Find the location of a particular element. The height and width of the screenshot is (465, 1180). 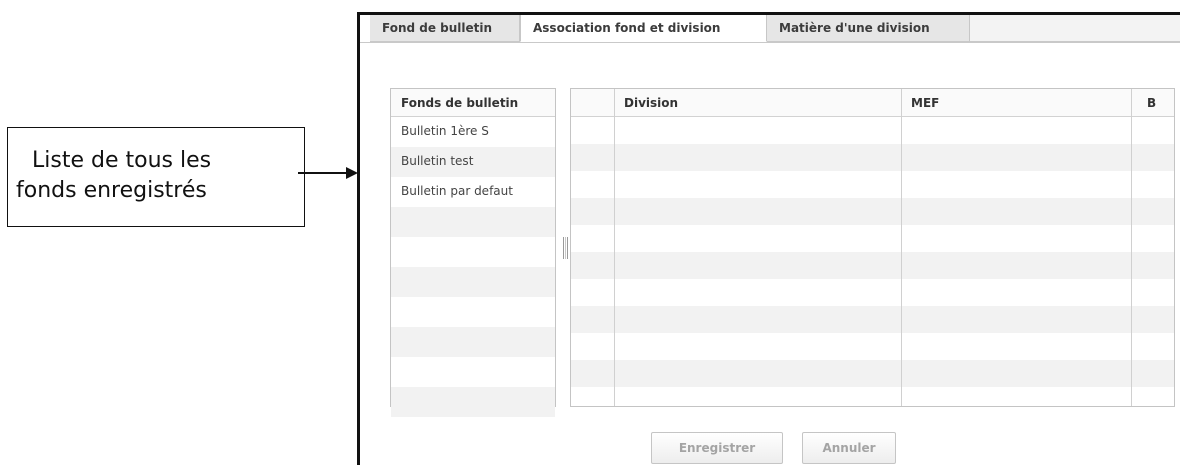

cancel-button: Annuler is located at coordinates (849, 448).